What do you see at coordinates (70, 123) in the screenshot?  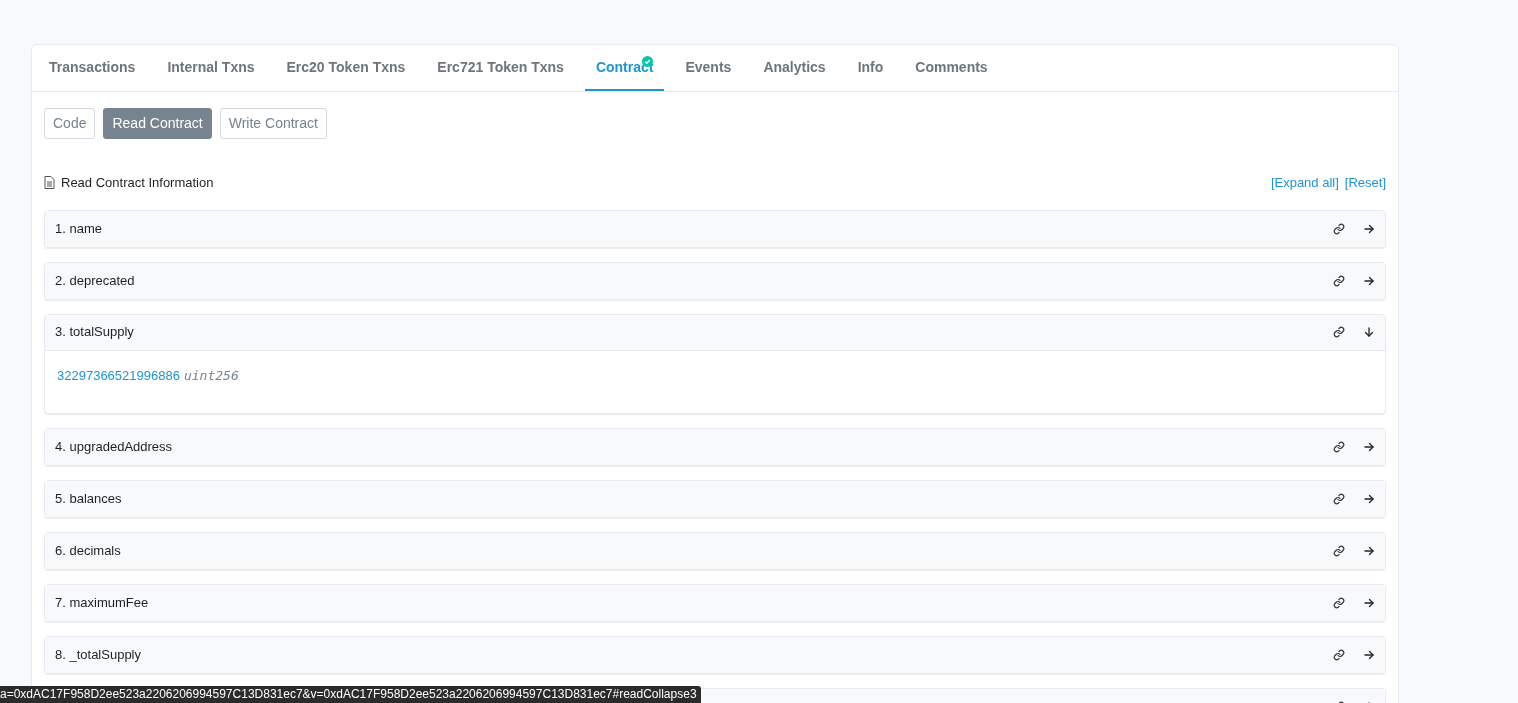 I see `subtab-button: Code` at bounding box center [70, 123].